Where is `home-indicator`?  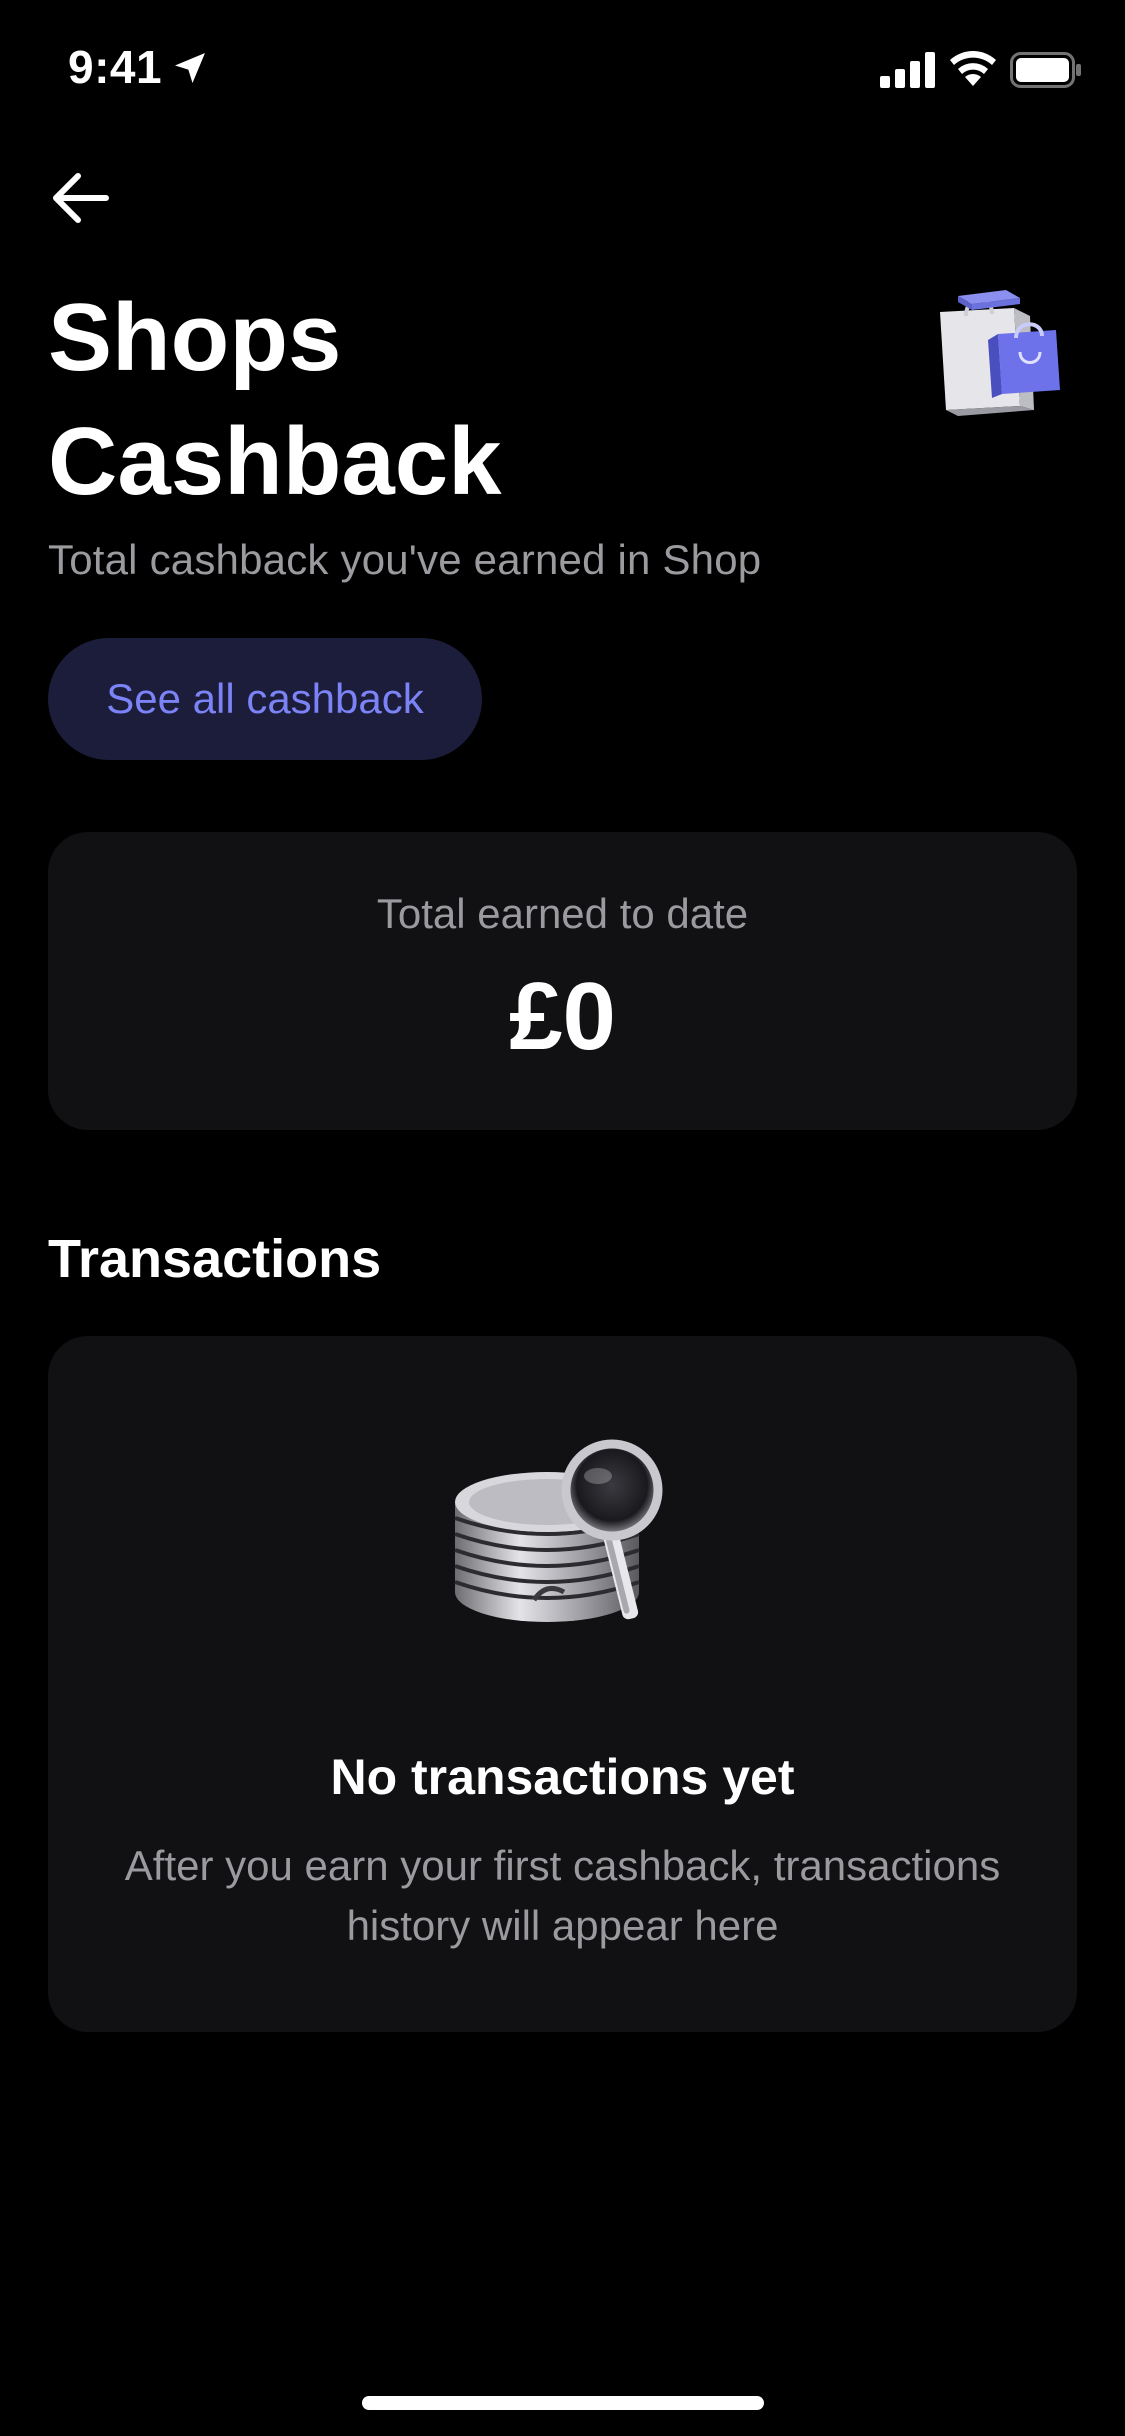 home-indicator is located at coordinates (563, 2403).